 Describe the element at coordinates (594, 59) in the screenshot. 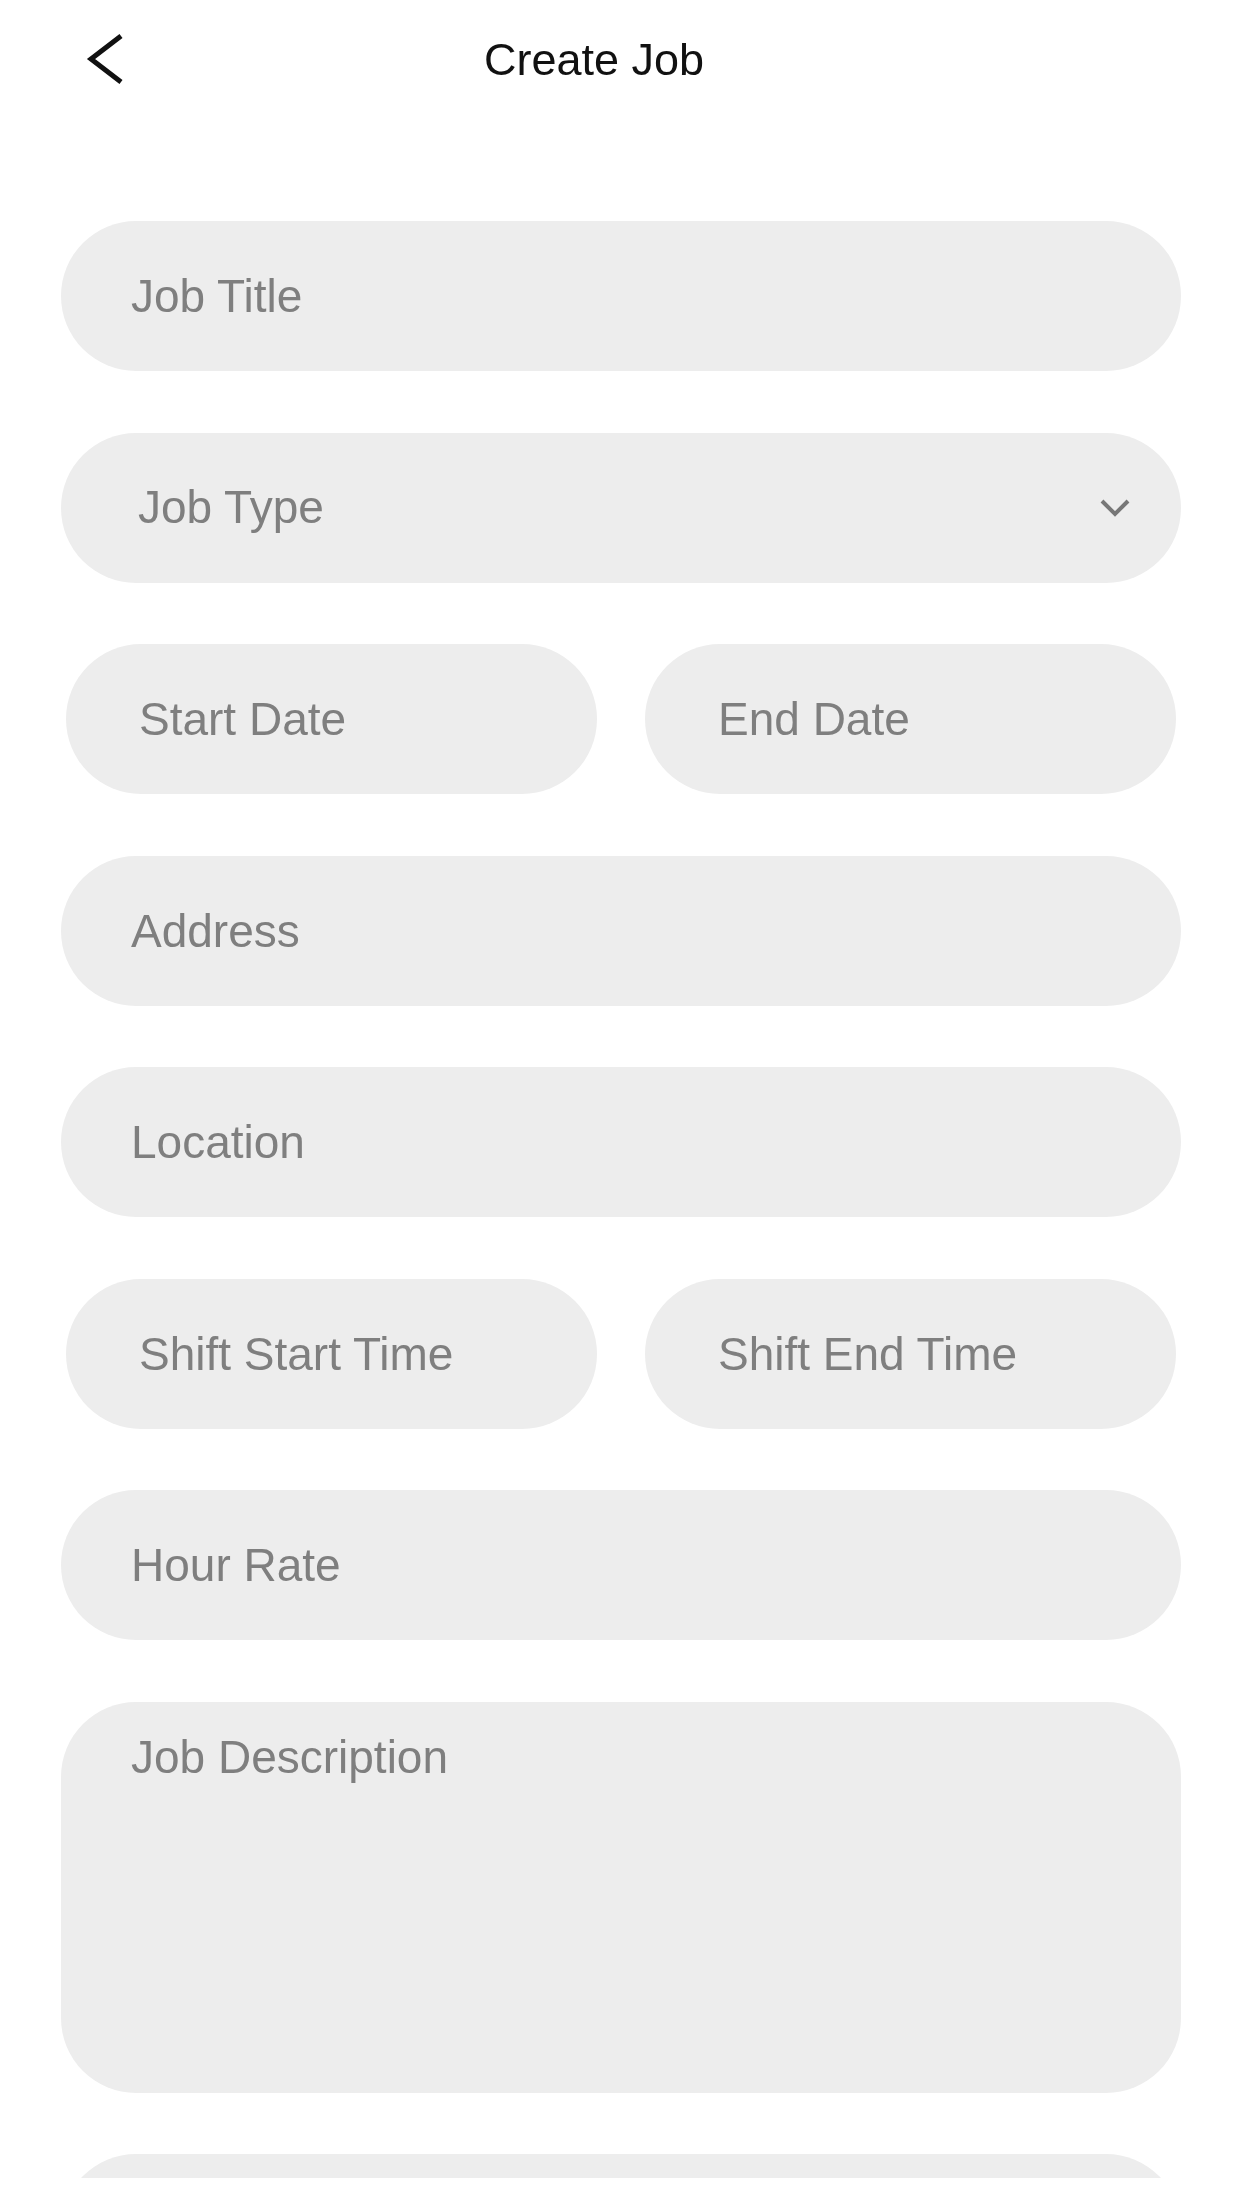

I see `page-title: Create Job` at that location.